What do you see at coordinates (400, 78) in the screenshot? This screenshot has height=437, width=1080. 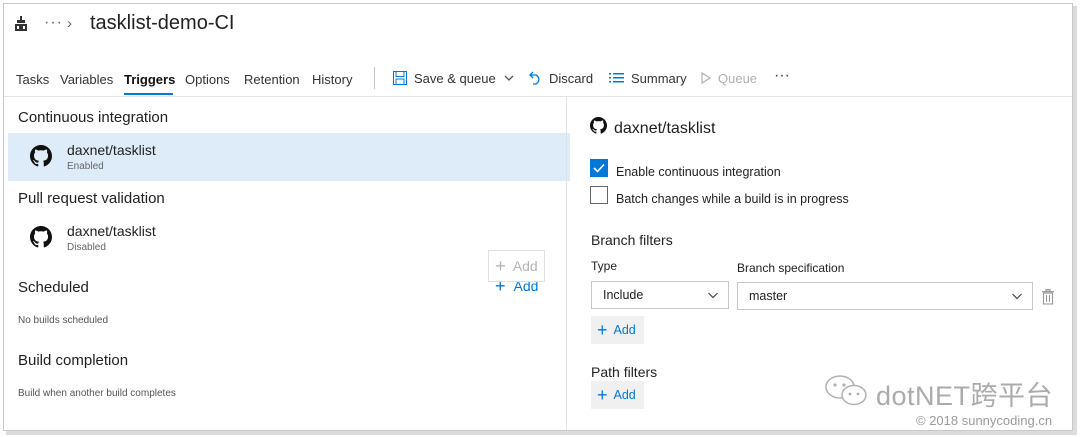 I see `save-icon` at bounding box center [400, 78].